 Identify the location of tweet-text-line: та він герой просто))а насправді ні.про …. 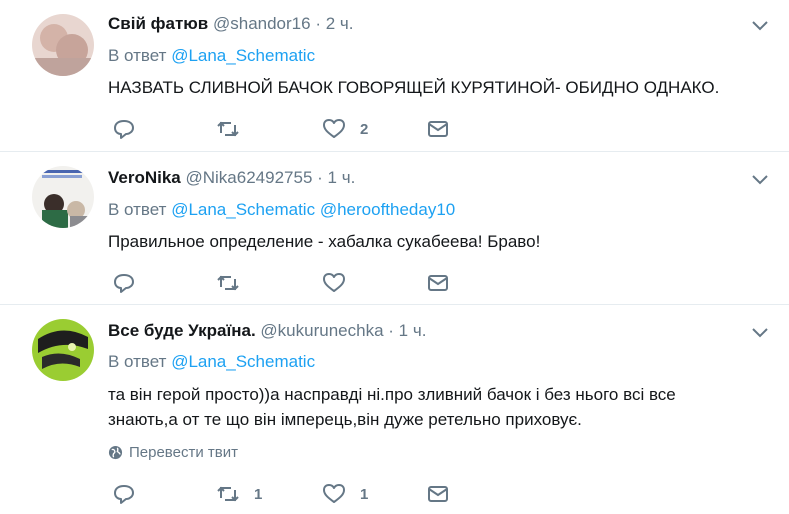
(392, 394).